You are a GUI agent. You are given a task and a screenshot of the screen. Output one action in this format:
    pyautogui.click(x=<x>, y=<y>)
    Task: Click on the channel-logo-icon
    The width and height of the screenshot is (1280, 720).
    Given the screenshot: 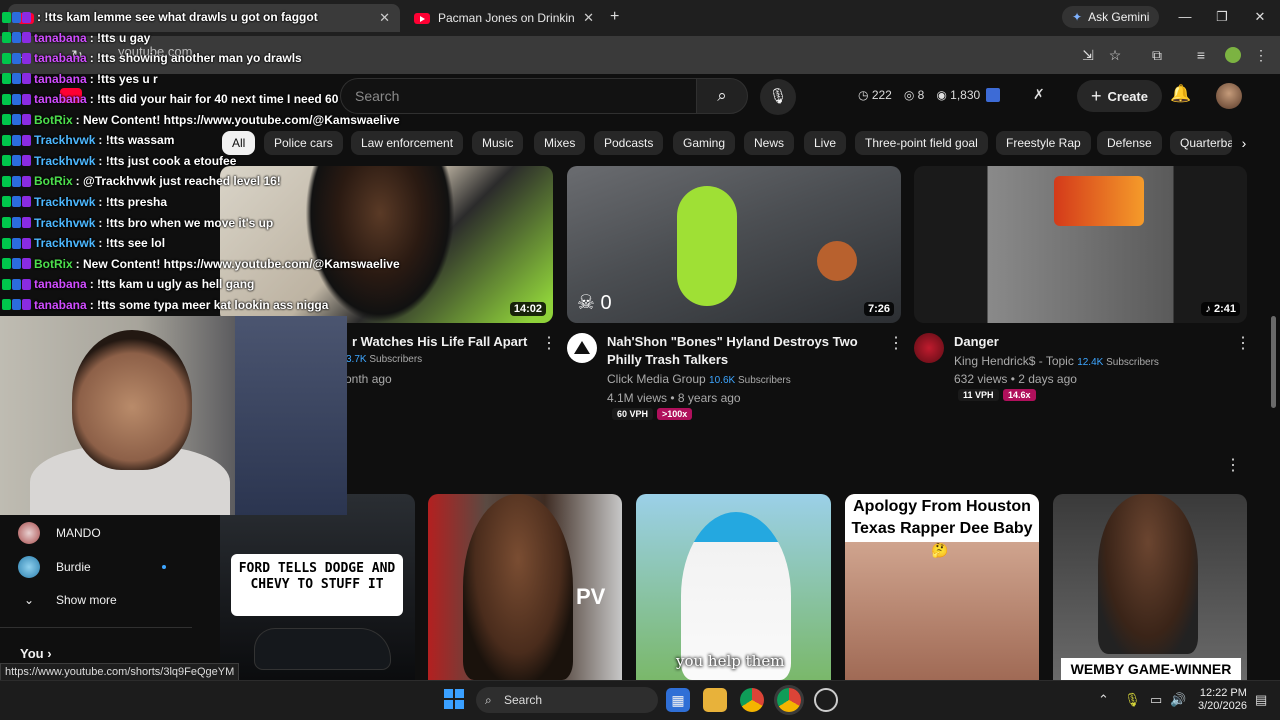 What is the action you would take?
    pyautogui.click(x=582, y=347)
    